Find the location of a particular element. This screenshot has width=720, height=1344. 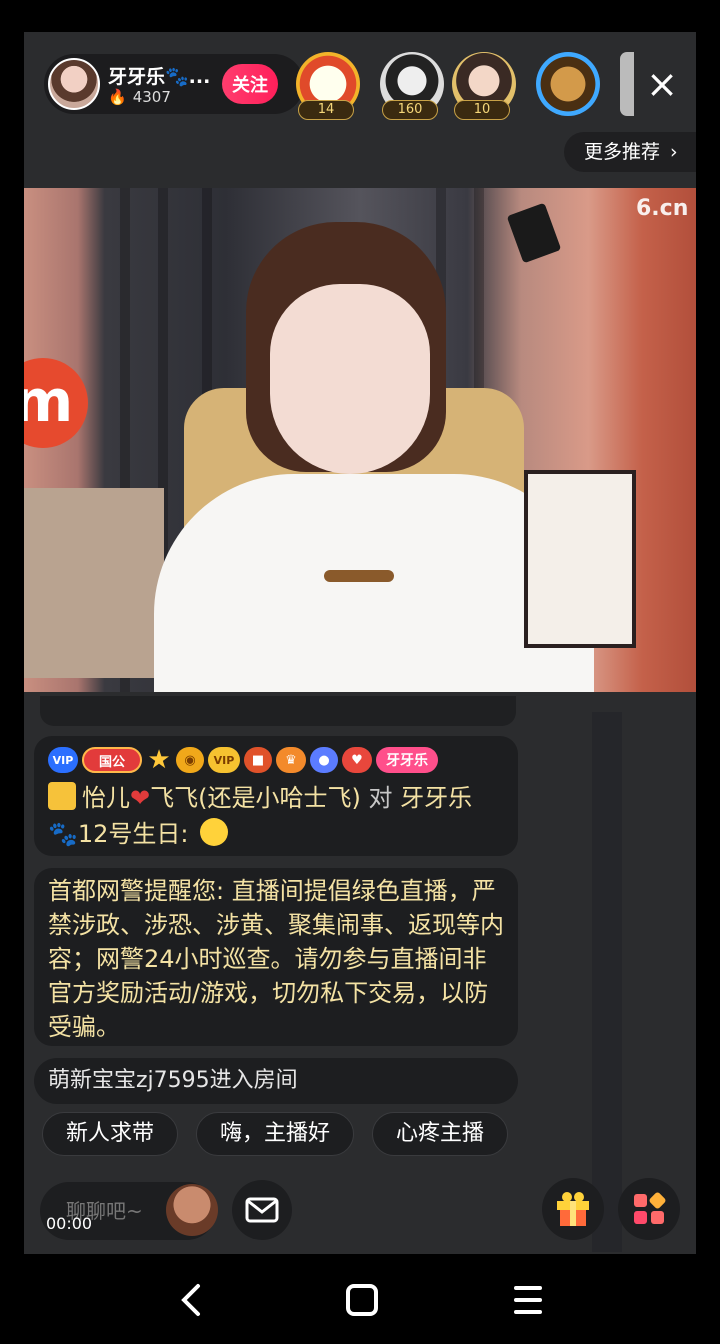

user-badges: VIP 国公 ★ ◉ VIP ■ ♛ ● ♥ 牙牙乐 is located at coordinates (276, 760).